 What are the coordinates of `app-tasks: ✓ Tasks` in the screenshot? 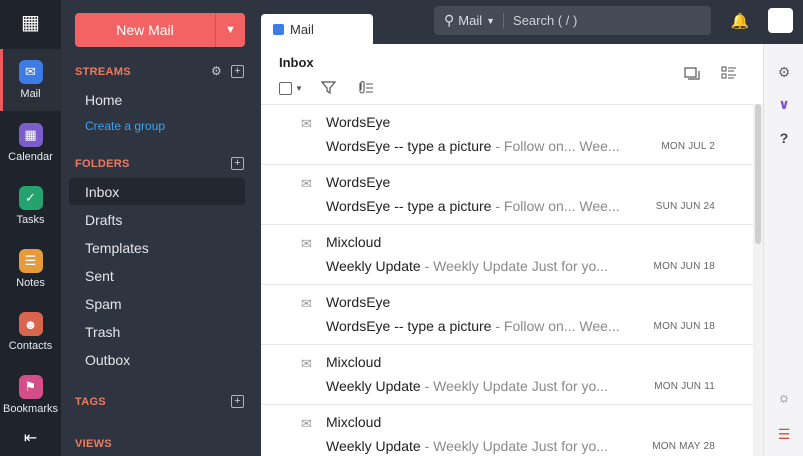 It's located at (30, 206).